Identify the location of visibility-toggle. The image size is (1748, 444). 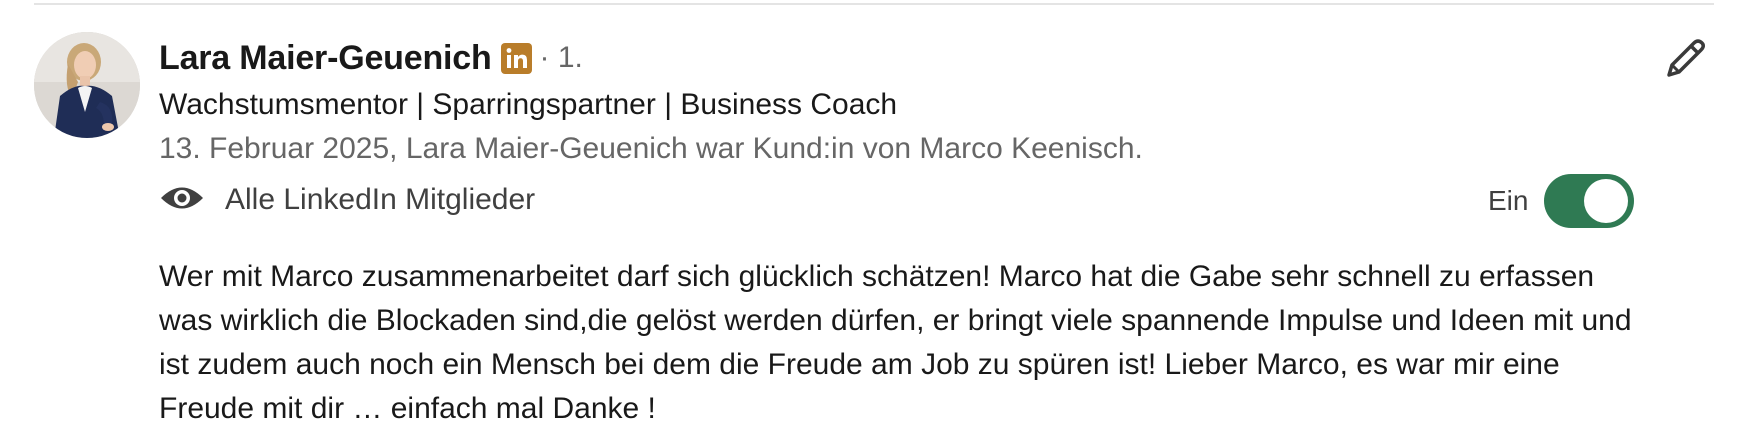
(1589, 201).